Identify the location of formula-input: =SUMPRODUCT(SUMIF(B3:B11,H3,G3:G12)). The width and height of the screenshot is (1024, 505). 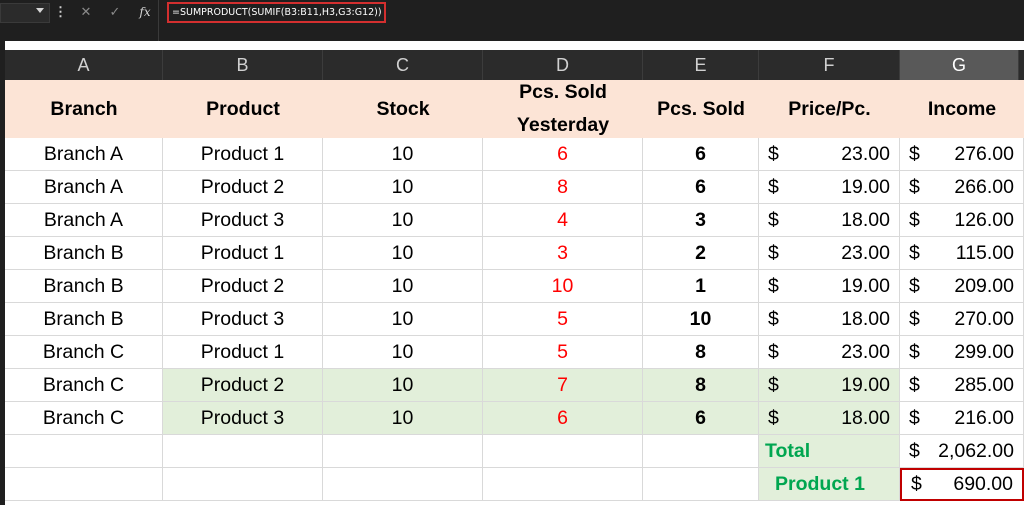
(276, 12).